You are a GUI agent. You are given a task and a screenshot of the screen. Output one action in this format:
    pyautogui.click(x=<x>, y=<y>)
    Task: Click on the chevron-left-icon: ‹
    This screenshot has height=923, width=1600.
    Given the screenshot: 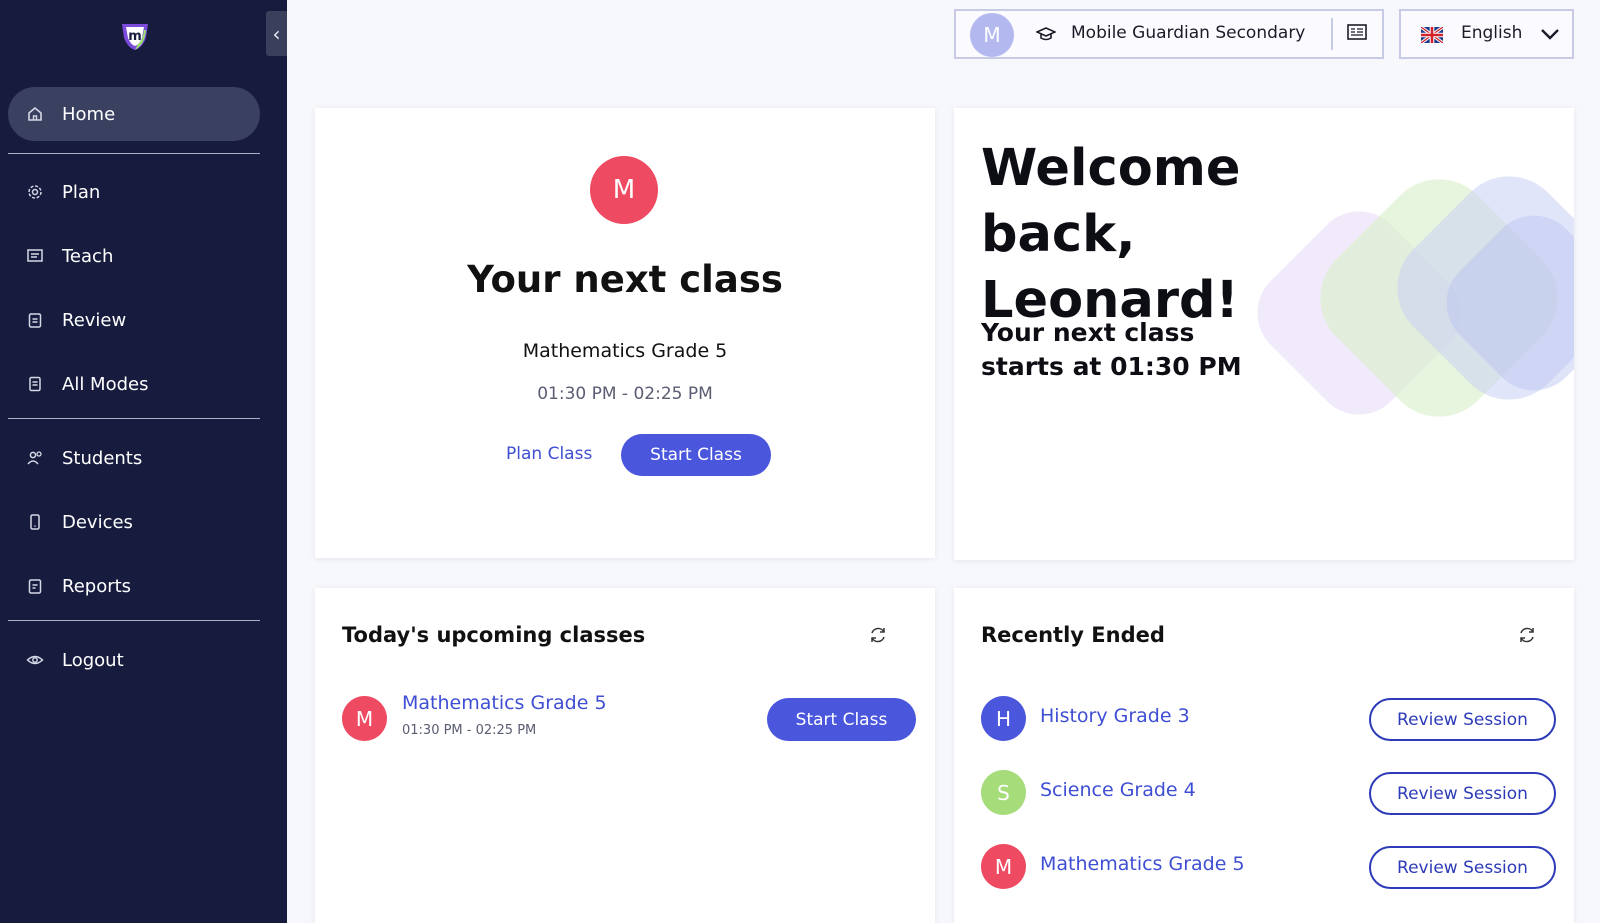 What is the action you would take?
    pyautogui.click(x=276, y=33)
    